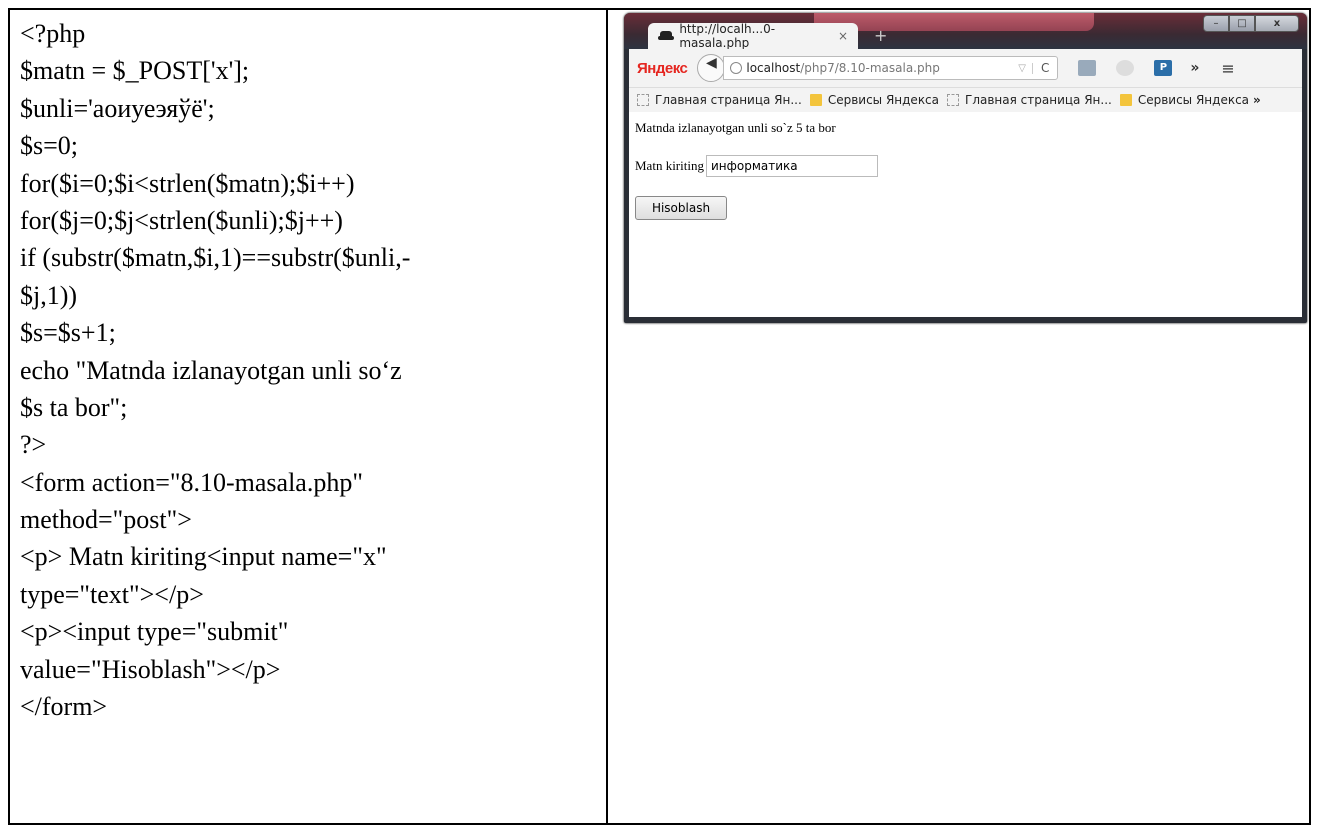  Describe the element at coordinates (681, 208) in the screenshot. I see `hisoblash-button: Hisoblash` at that location.